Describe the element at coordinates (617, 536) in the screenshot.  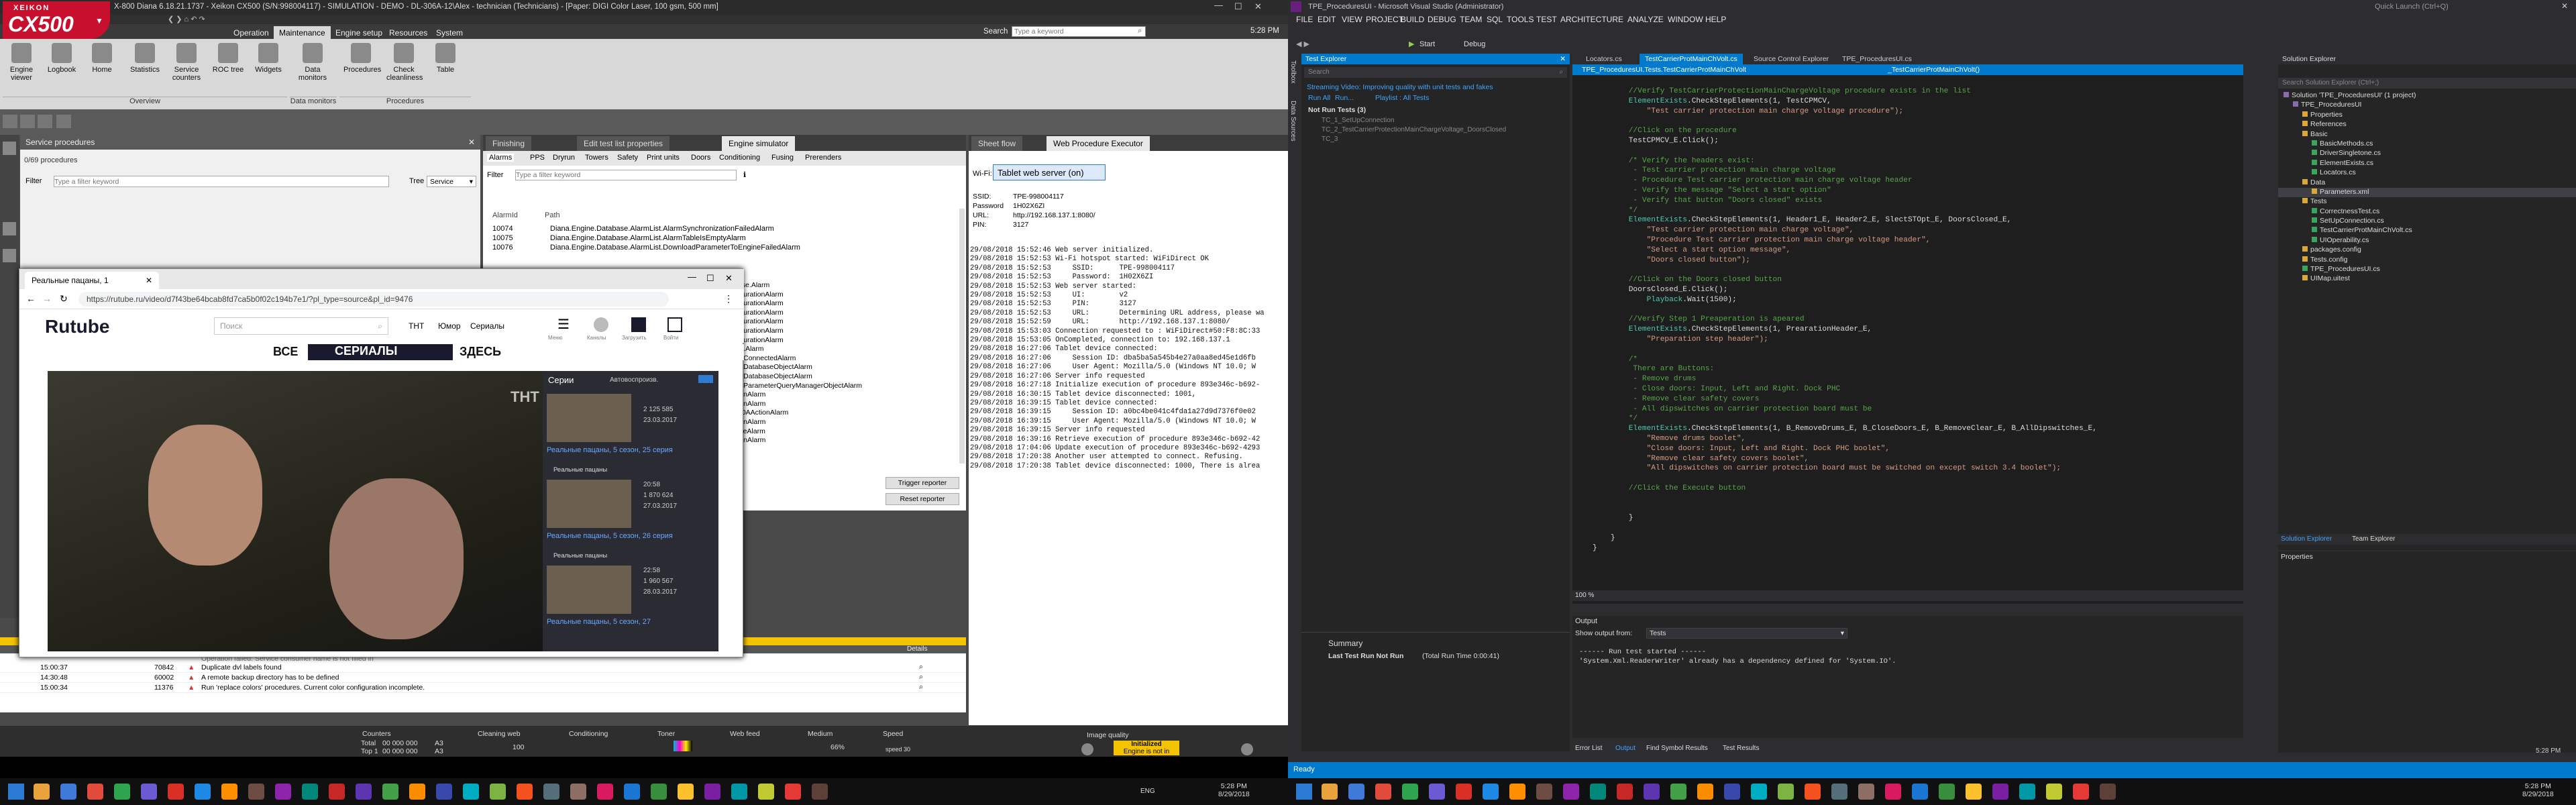
I see `video-title: Реальные пацаны, 5 сезон, 26 серия` at that location.